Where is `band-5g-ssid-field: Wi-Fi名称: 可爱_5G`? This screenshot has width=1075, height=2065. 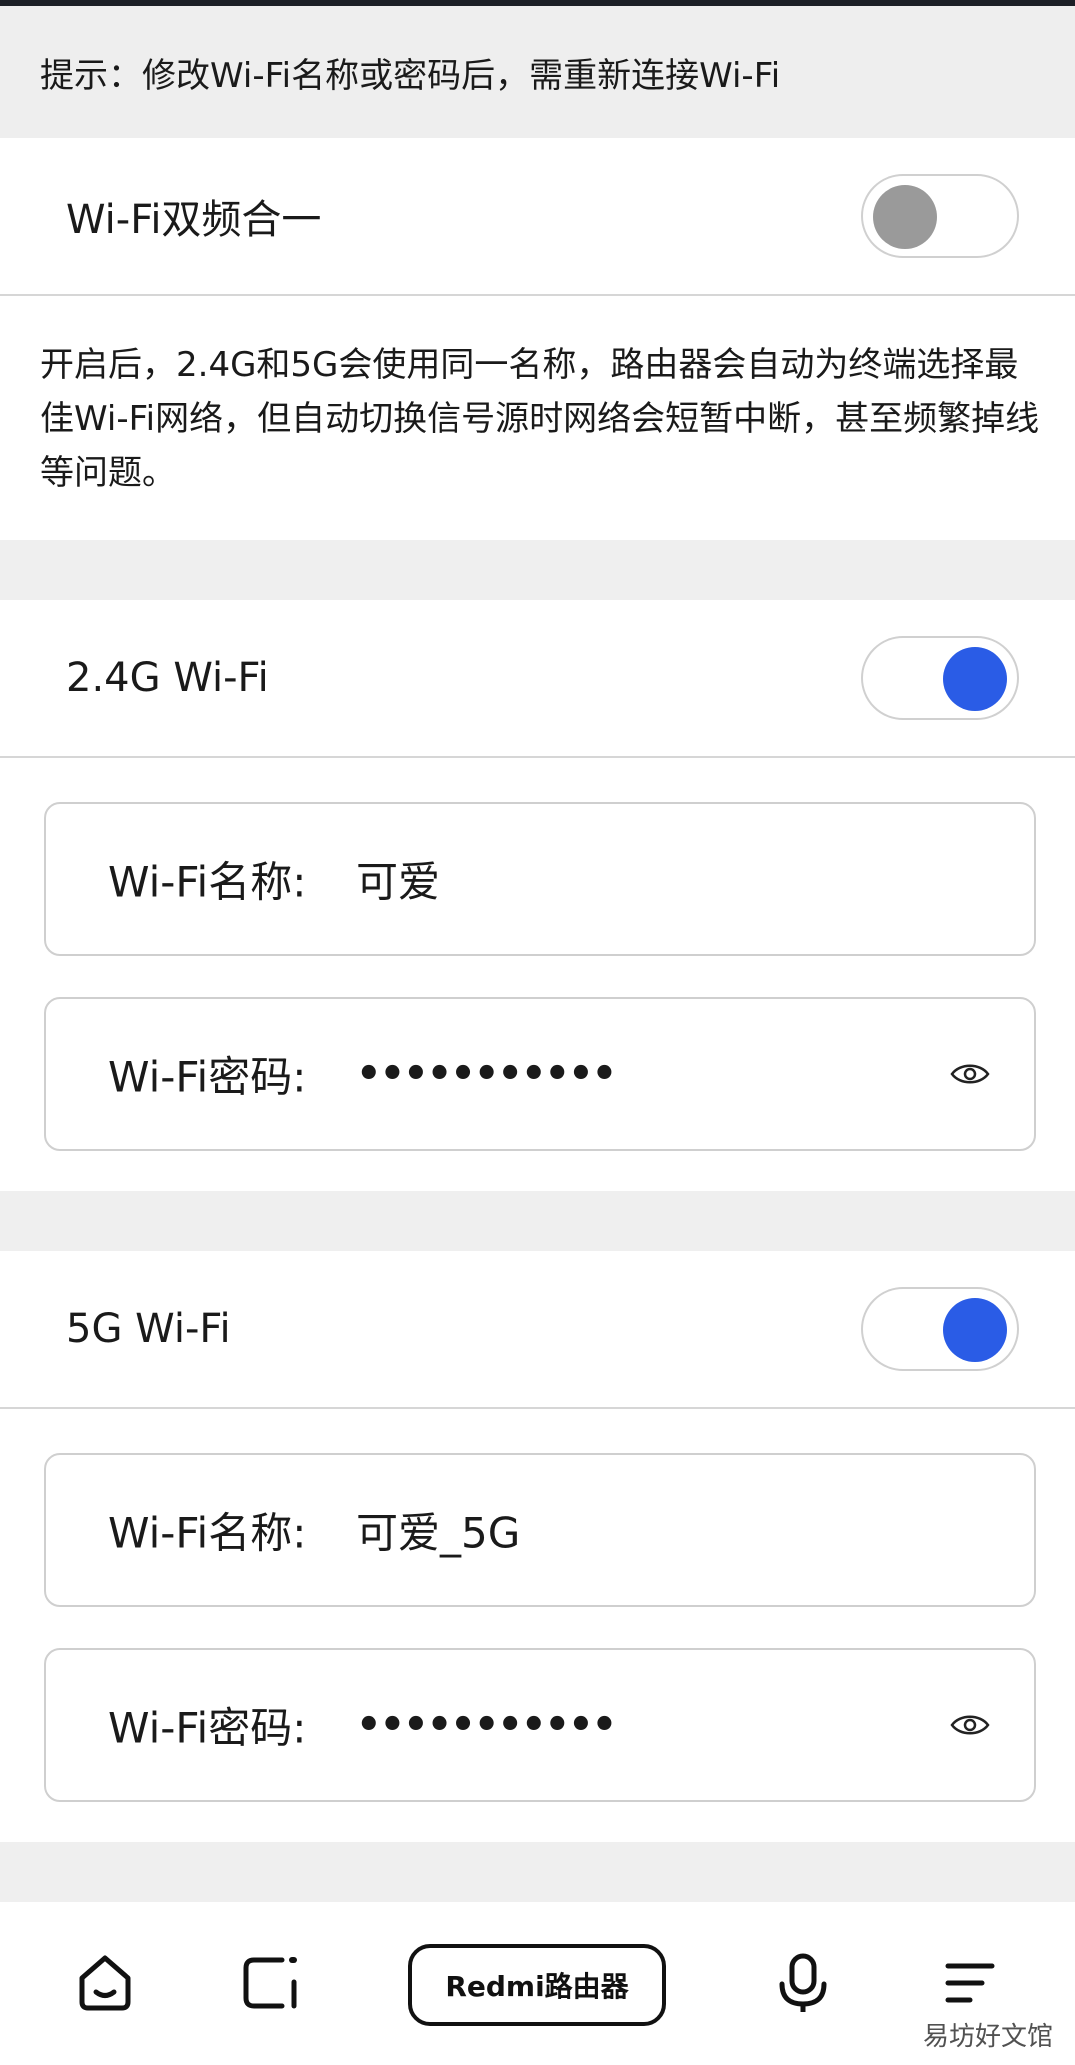 band-5g-ssid-field: Wi-Fi名称: 可爱_5G is located at coordinates (540, 1530).